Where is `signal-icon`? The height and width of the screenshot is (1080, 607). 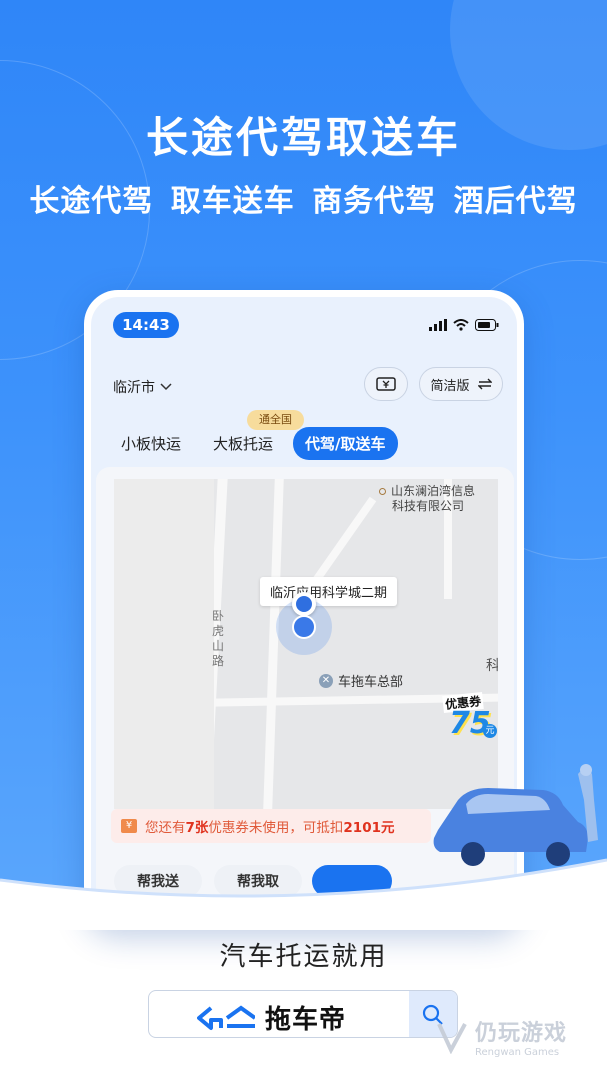 signal-icon is located at coordinates (438, 325).